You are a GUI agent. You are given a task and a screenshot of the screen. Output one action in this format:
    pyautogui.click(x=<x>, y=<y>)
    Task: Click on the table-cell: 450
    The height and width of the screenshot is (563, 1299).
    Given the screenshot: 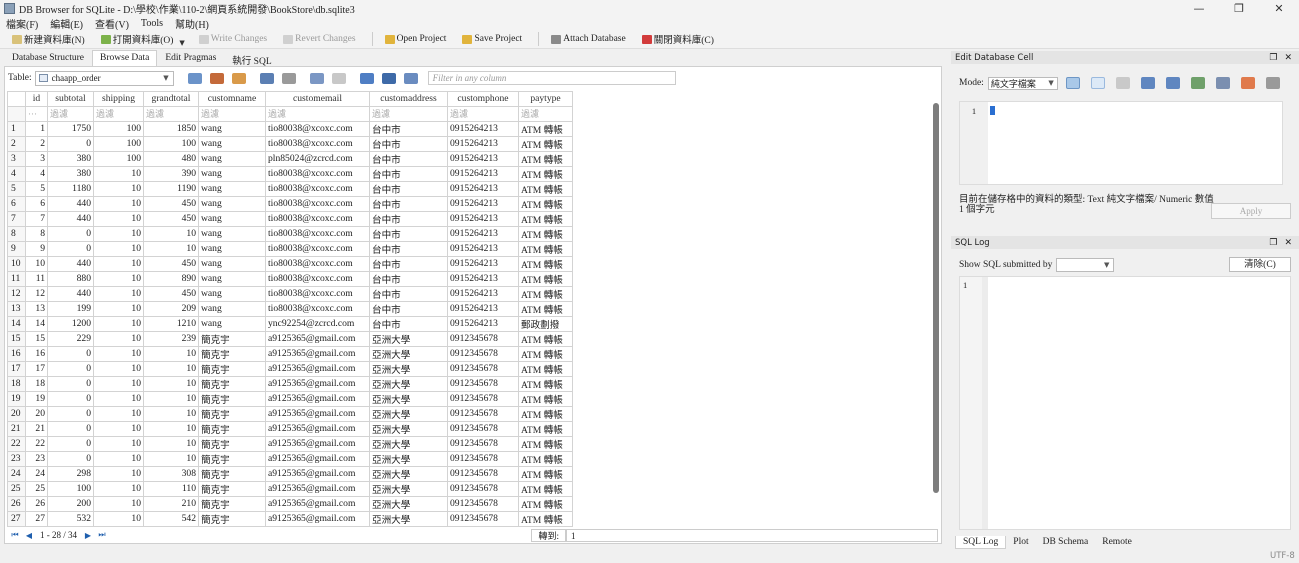 What is the action you would take?
    pyautogui.click(x=171, y=293)
    